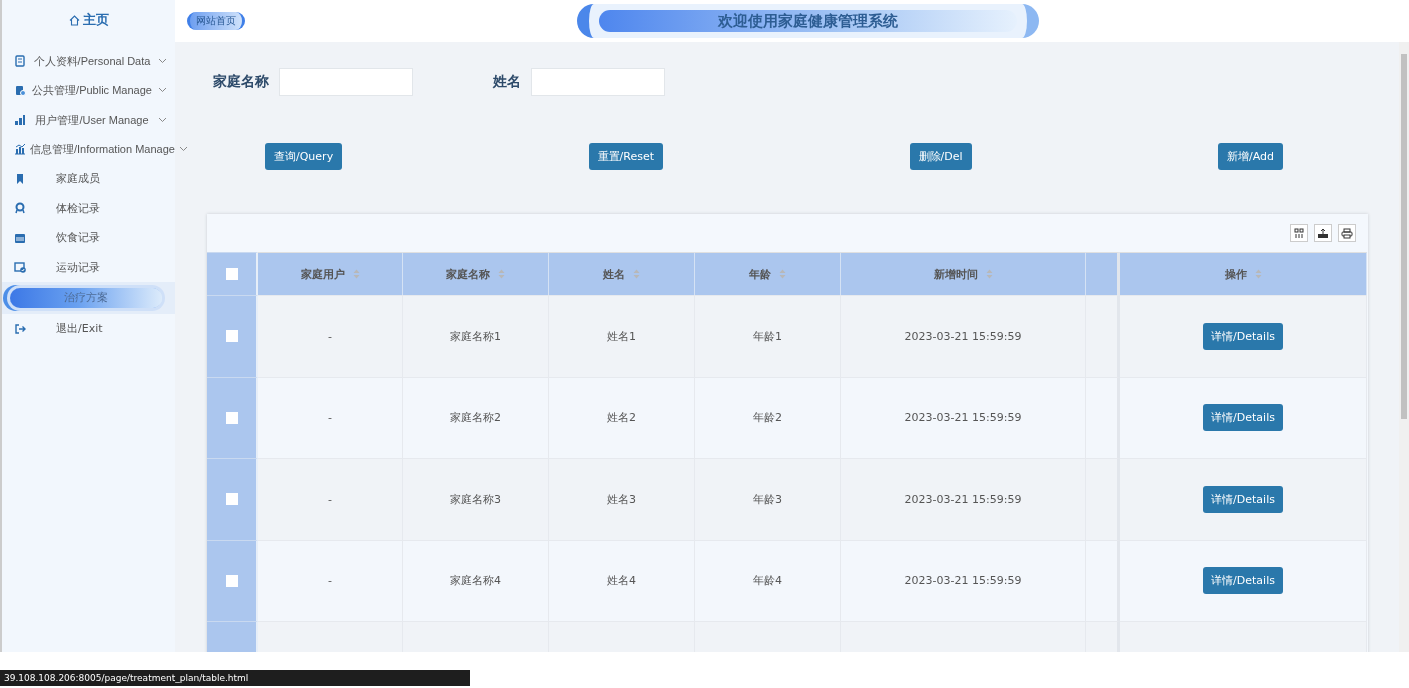  Describe the element at coordinates (20, 178) in the screenshot. I see `bookmark-icon` at that location.